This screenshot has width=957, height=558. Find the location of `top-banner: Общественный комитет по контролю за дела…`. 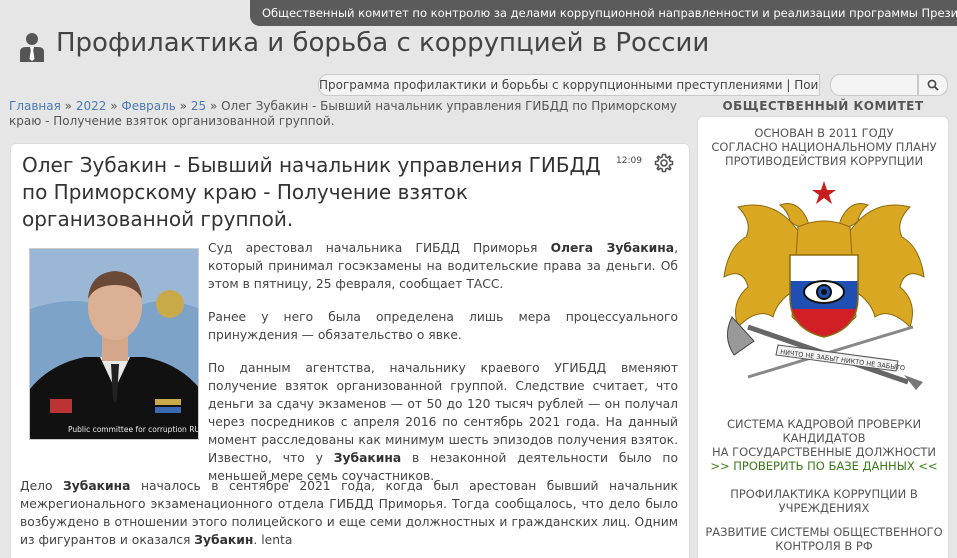

top-banner: Общественный комитет по контролю за дела… is located at coordinates (603, 13).